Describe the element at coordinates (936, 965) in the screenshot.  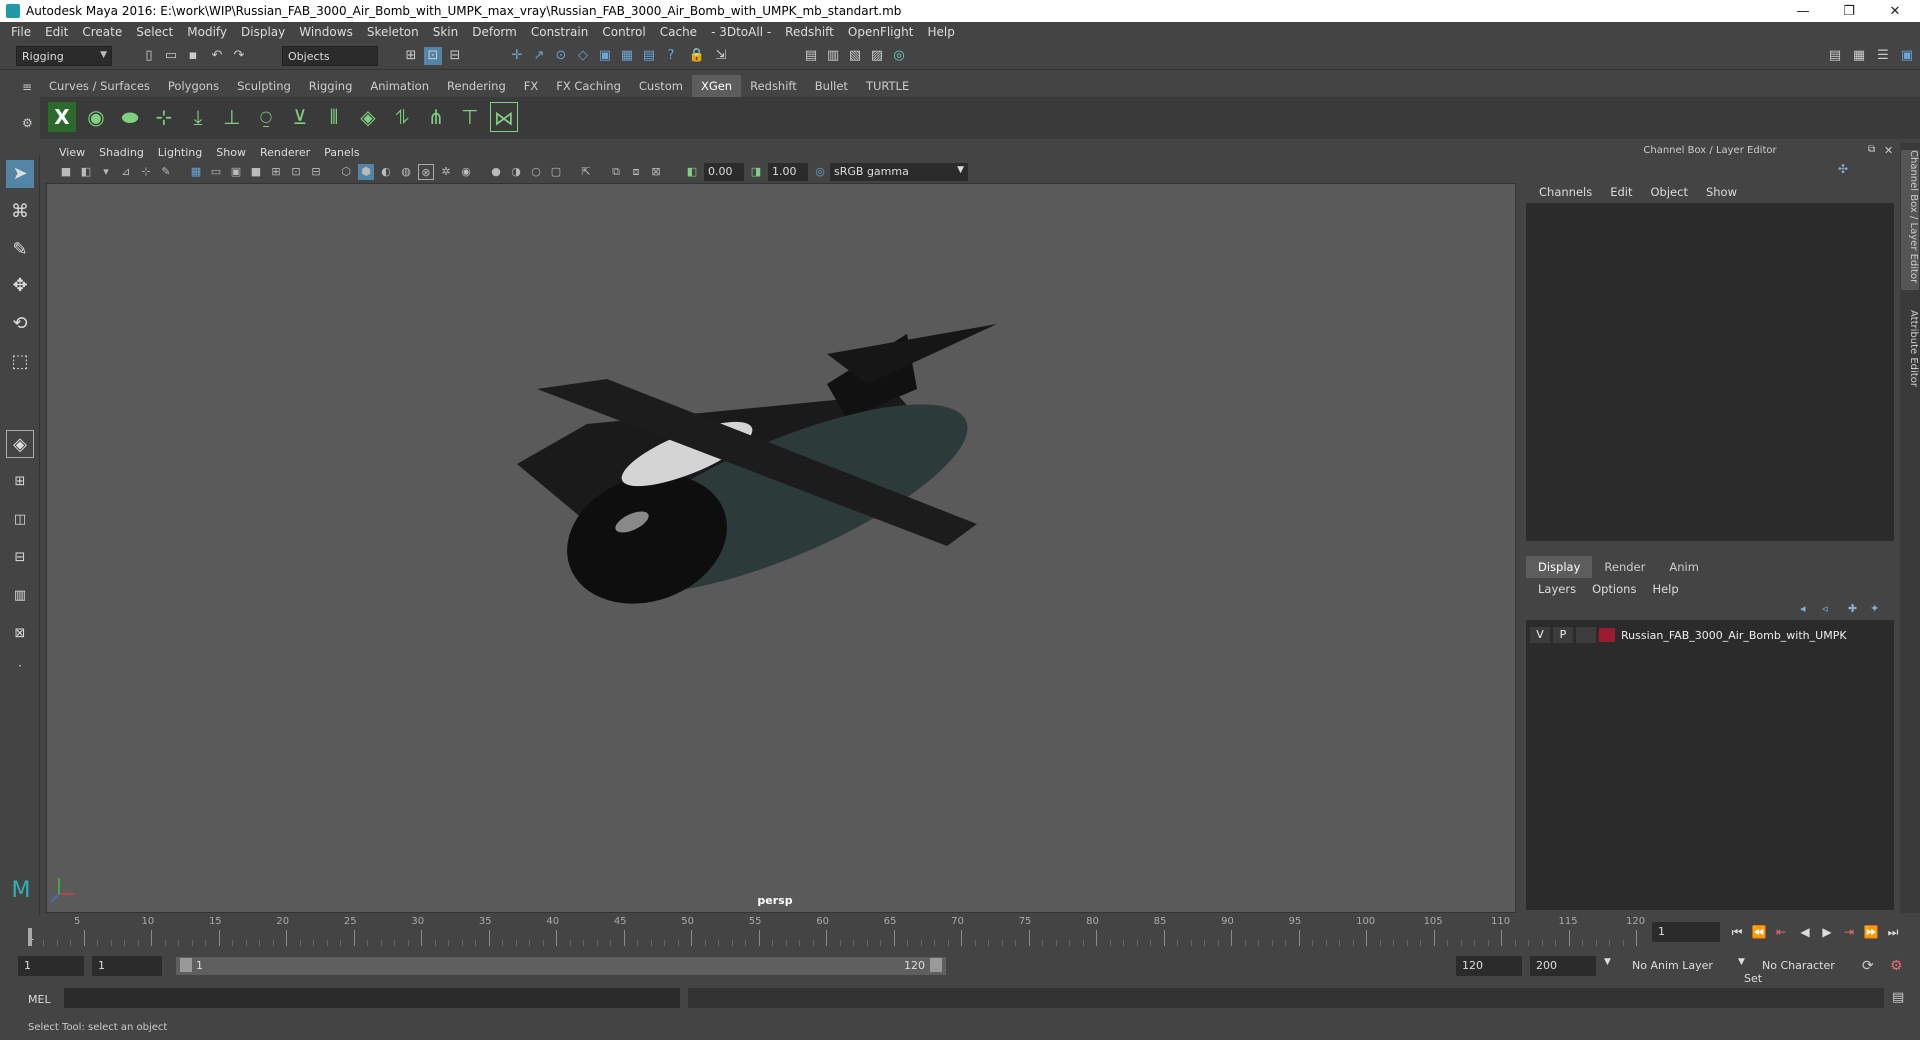
I see `range-end-handle` at that location.